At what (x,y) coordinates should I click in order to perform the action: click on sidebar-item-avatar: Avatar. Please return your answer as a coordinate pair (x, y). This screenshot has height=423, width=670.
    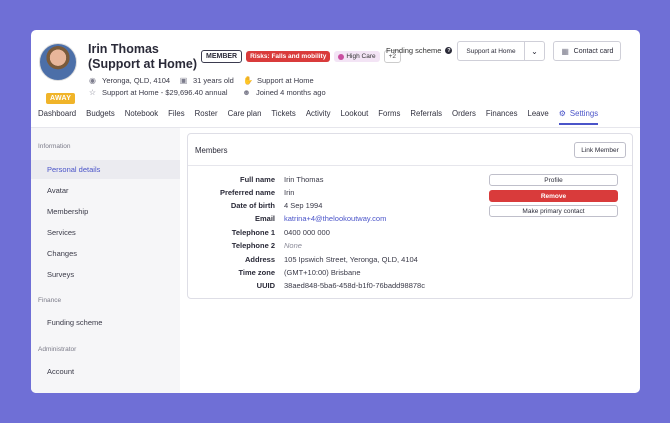
    Looking at the image, I should click on (105, 190).